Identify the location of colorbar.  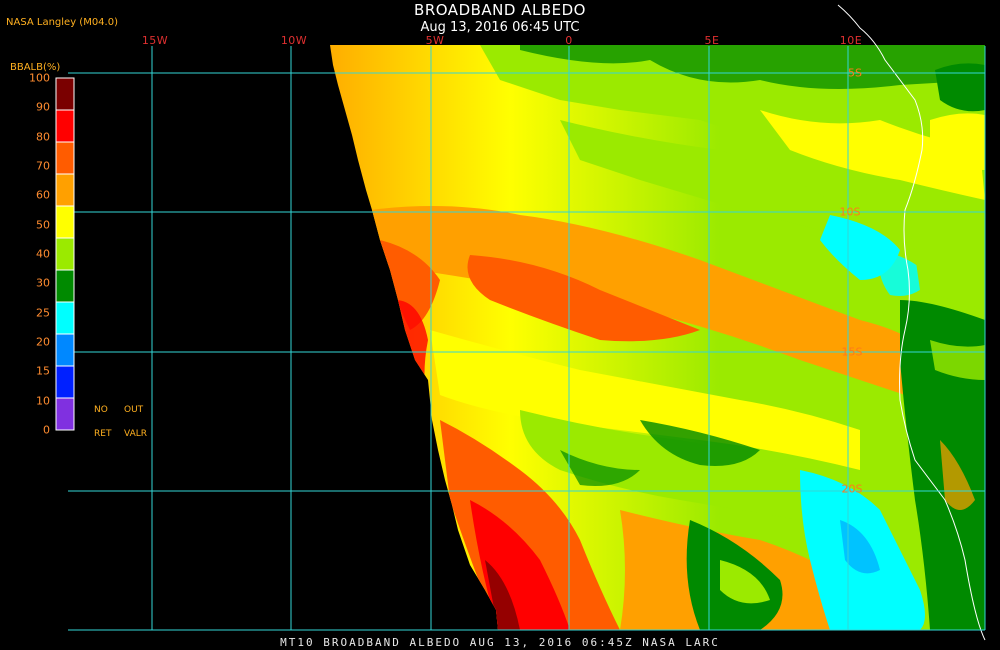
(65, 254).